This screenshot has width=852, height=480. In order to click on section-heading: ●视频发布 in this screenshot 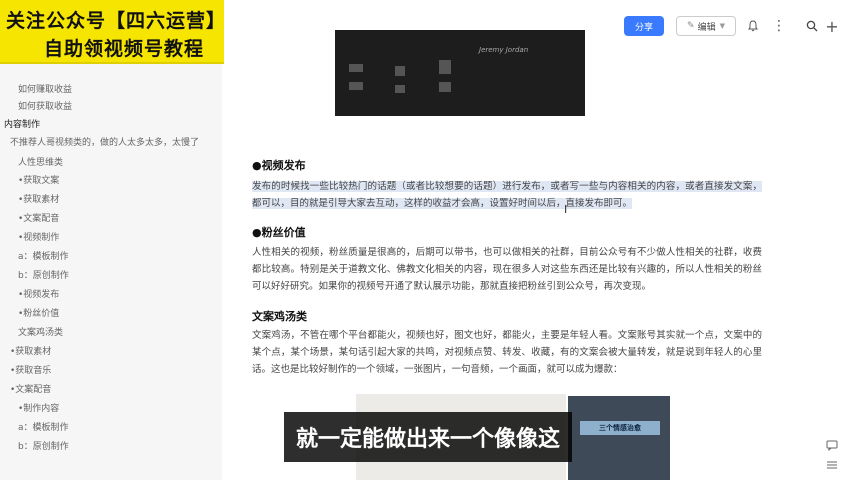, I will do `click(279, 165)`.